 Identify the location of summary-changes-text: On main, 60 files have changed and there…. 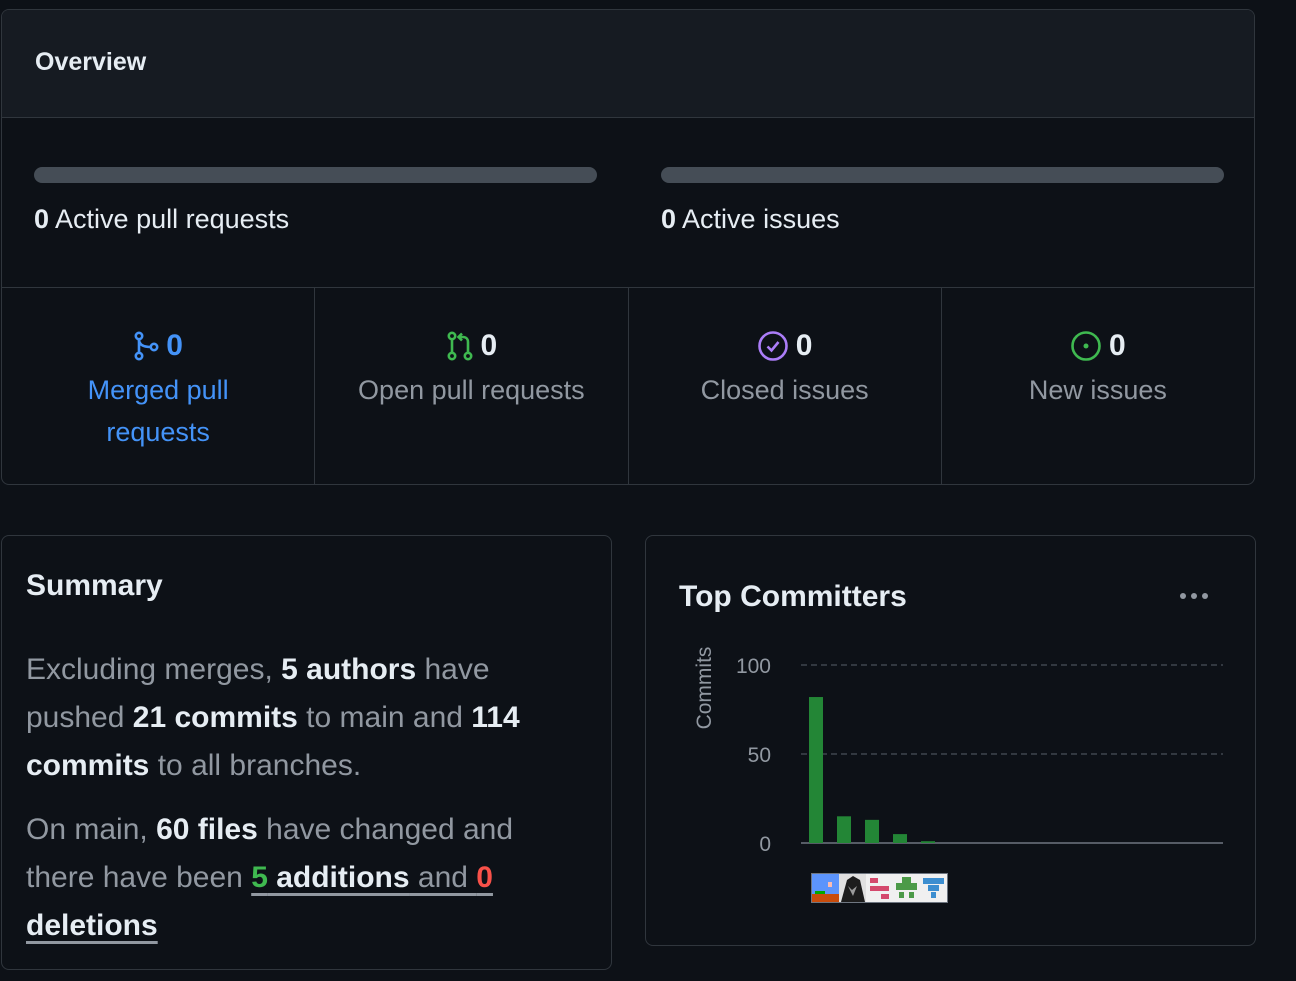
(306, 878).